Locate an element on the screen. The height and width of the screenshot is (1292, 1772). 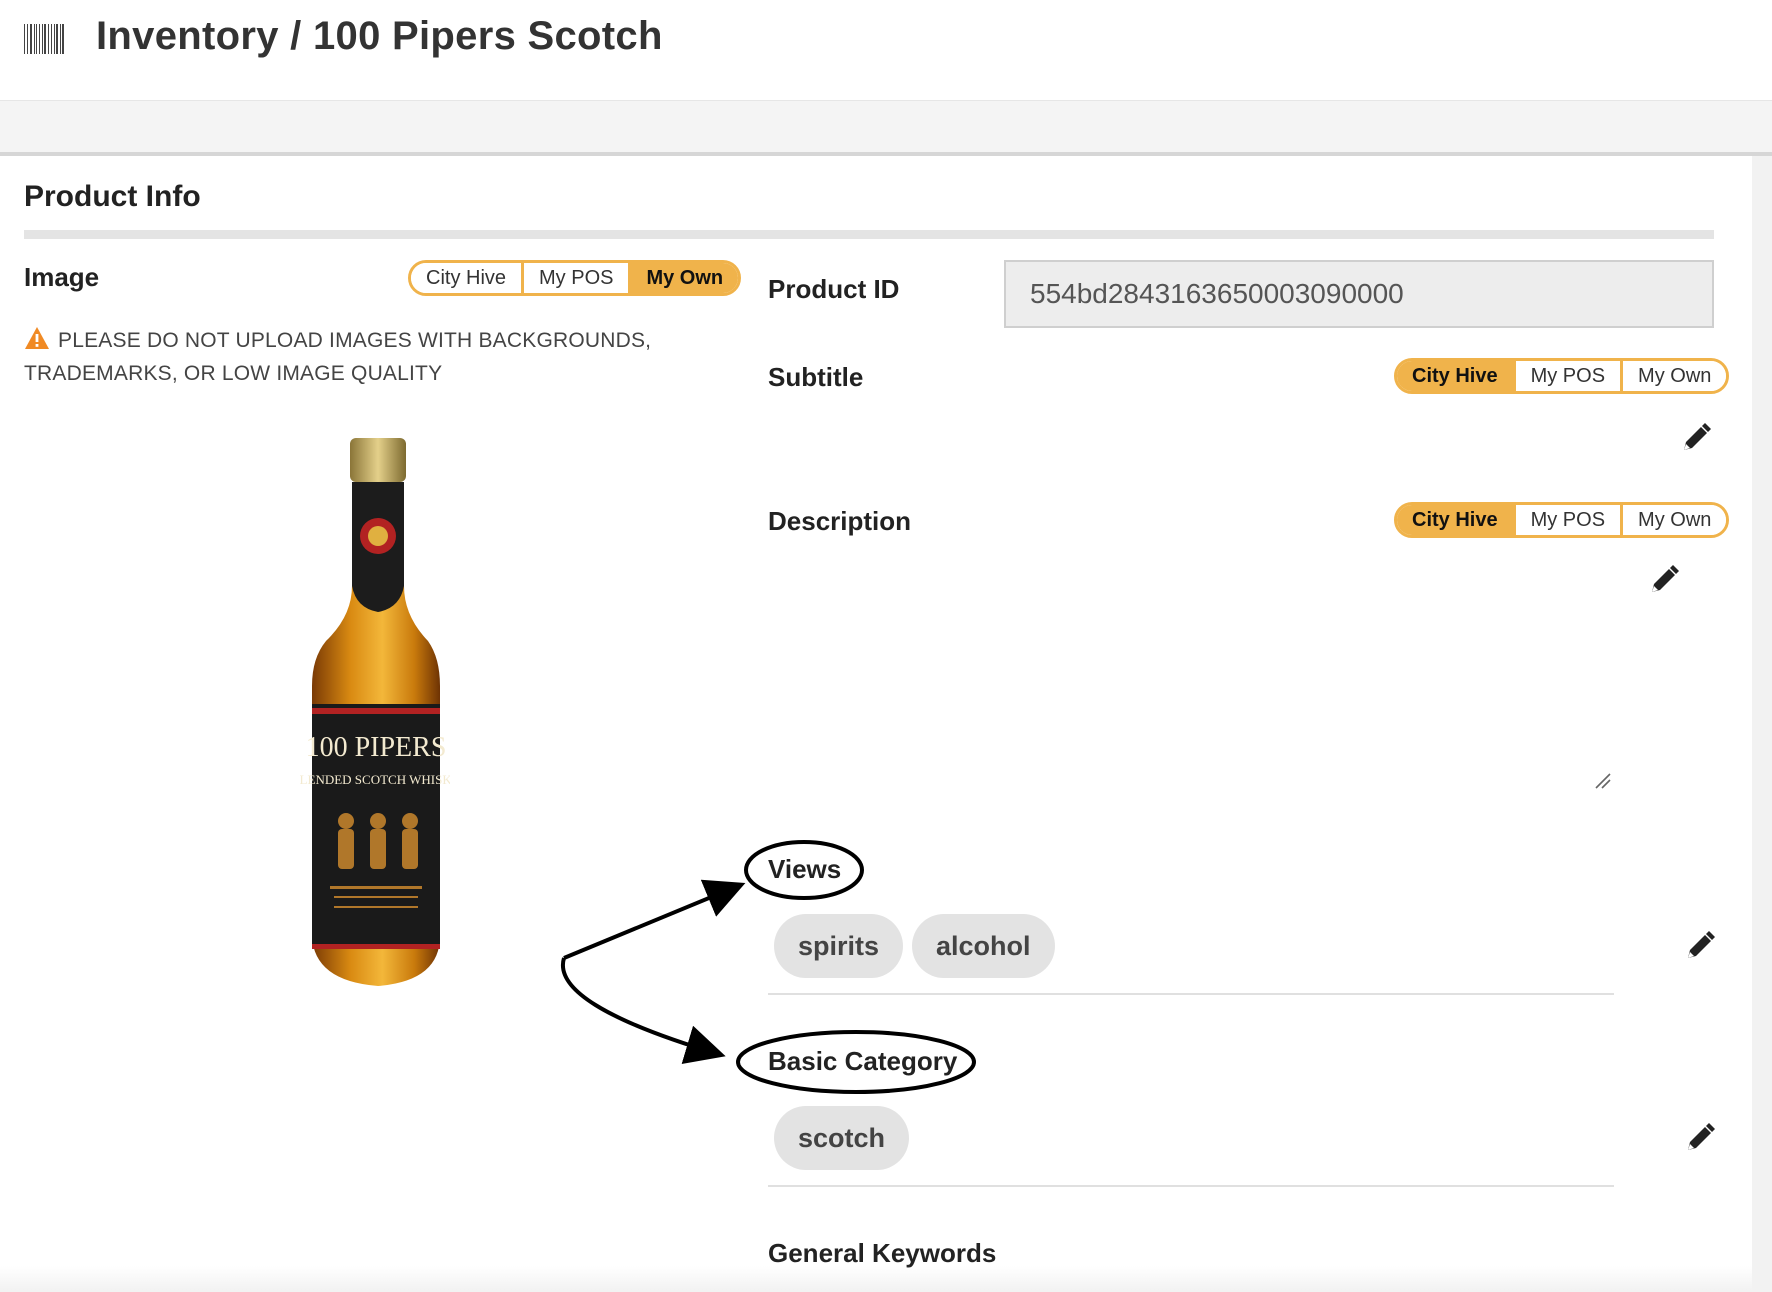
image-source-toggle: City Hive My POS My Own is located at coordinates (575, 278).